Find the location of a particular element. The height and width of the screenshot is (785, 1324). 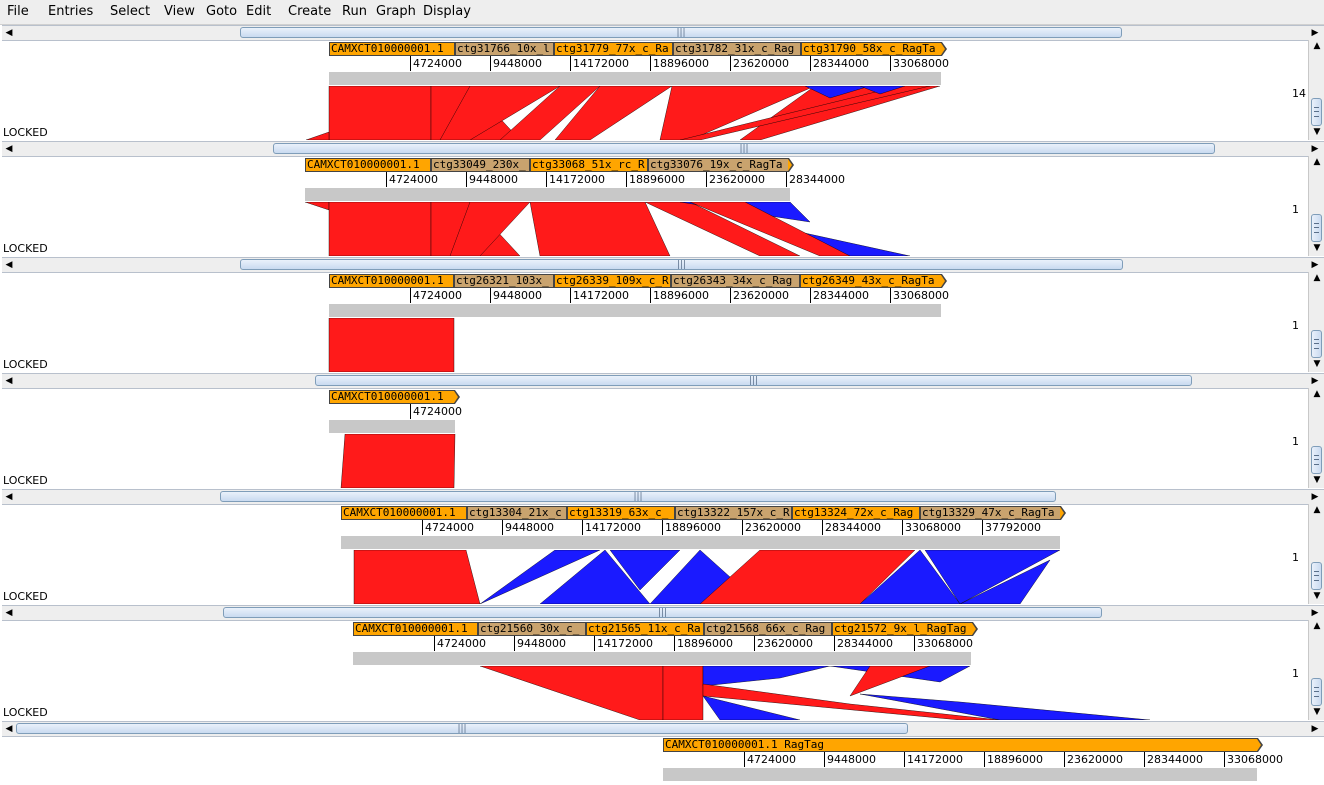

feature-2: ctg21565_11x_c_Ra is located at coordinates (645, 629).